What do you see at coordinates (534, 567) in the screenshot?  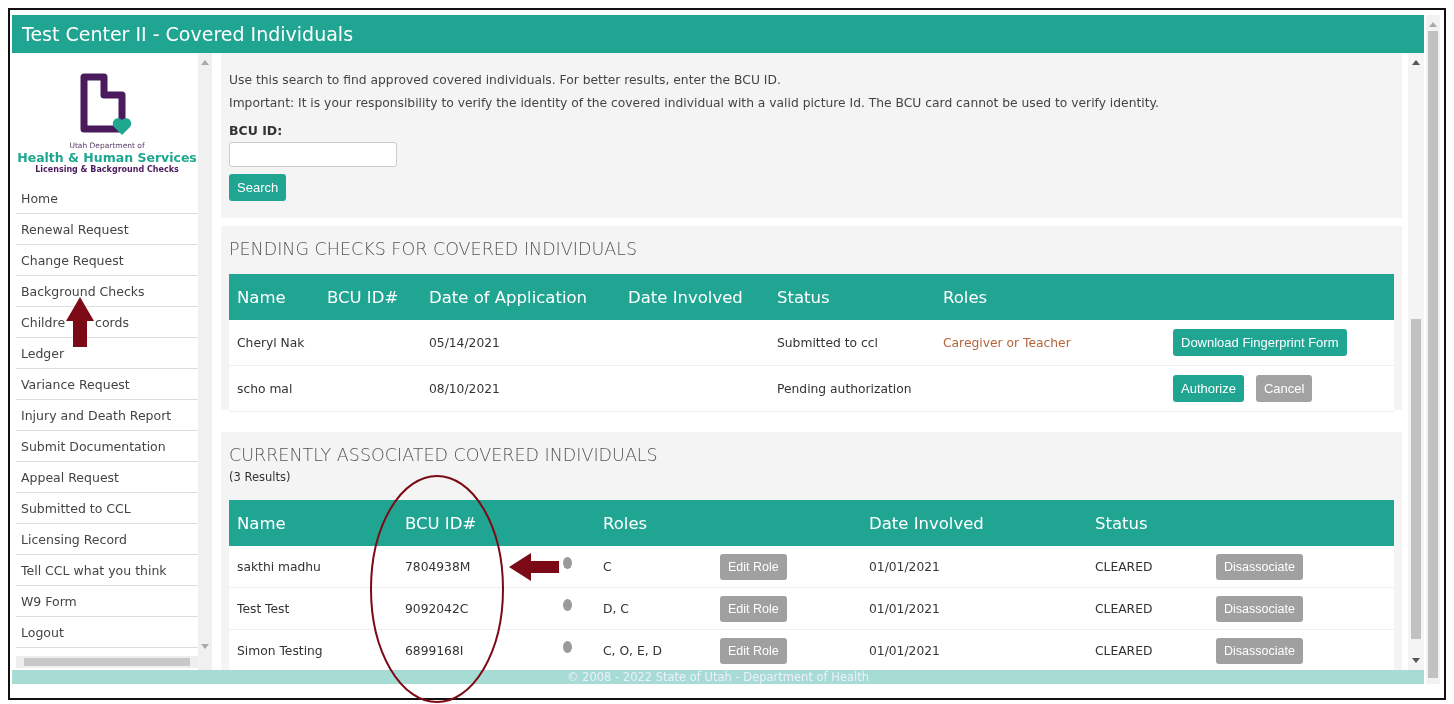 I see `left-arrow-annotation` at bounding box center [534, 567].